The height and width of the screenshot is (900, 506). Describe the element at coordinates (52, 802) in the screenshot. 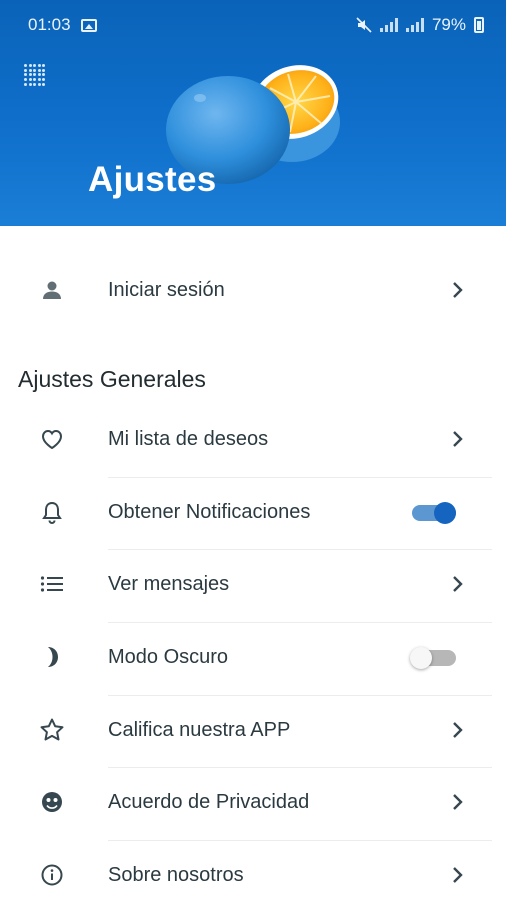

I see `privacy-icon` at that location.